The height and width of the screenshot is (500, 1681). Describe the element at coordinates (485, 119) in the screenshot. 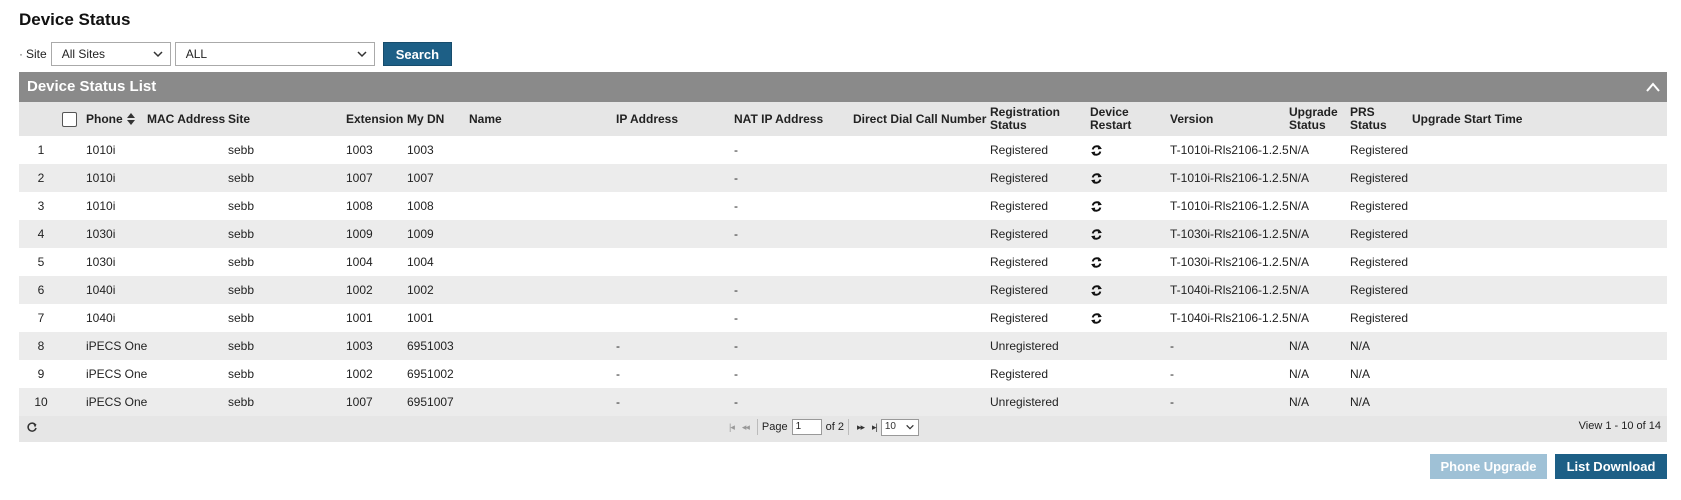

I see `col-name: Name` at that location.